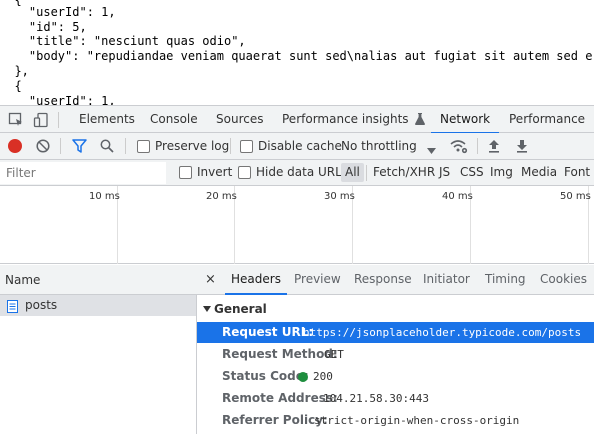 This screenshot has height=434, width=594. What do you see at coordinates (244, 172) in the screenshot?
I see `hide-data-urls-checkbox` at bounding box center [244, 172].